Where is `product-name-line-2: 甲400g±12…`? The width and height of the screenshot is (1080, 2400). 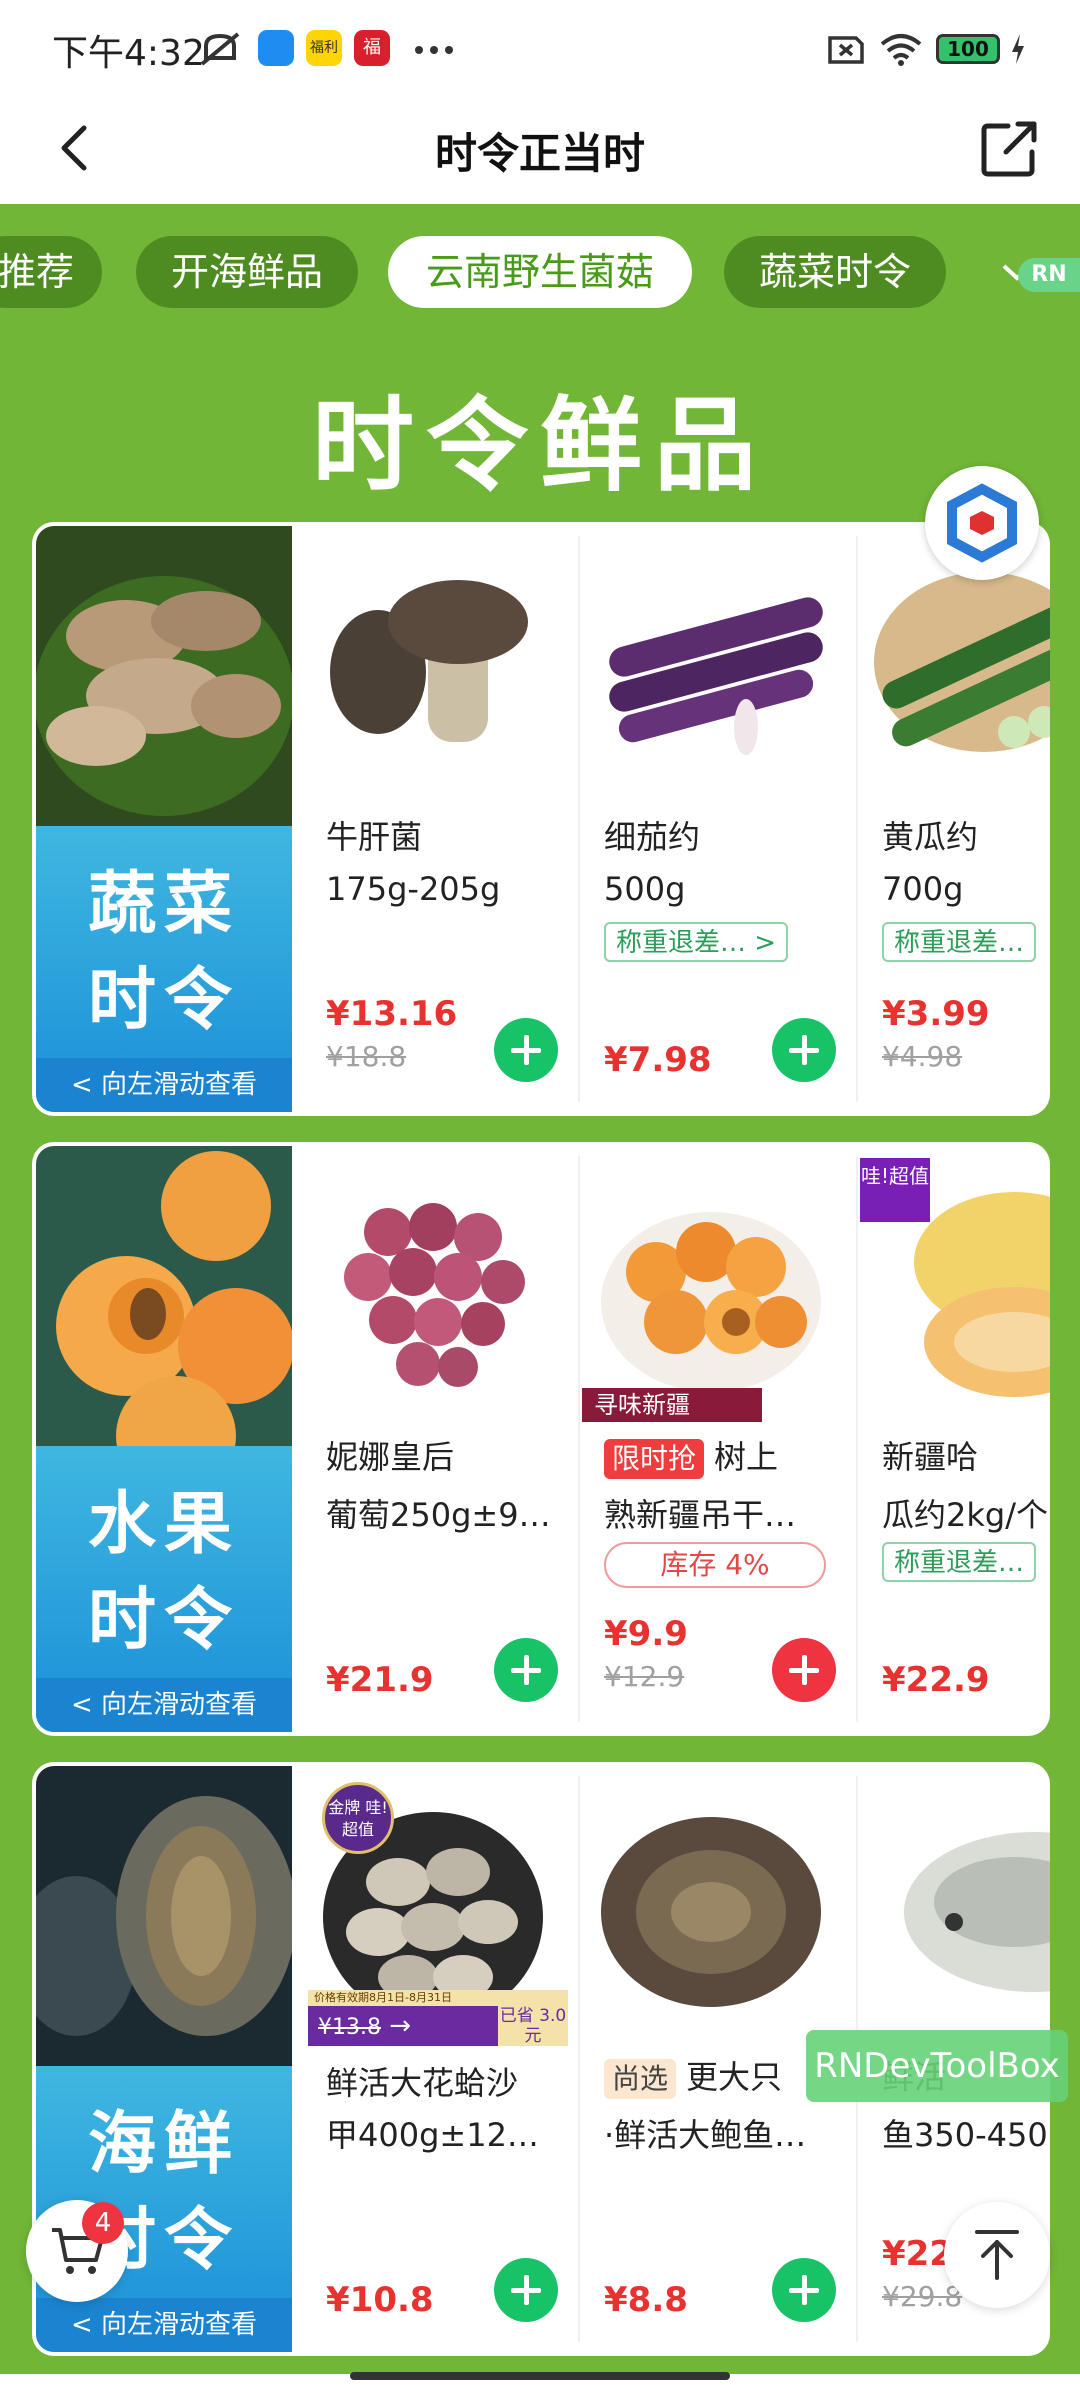 product-name-line-2: 甲400g±12… is located at coordinates (432, 2135).